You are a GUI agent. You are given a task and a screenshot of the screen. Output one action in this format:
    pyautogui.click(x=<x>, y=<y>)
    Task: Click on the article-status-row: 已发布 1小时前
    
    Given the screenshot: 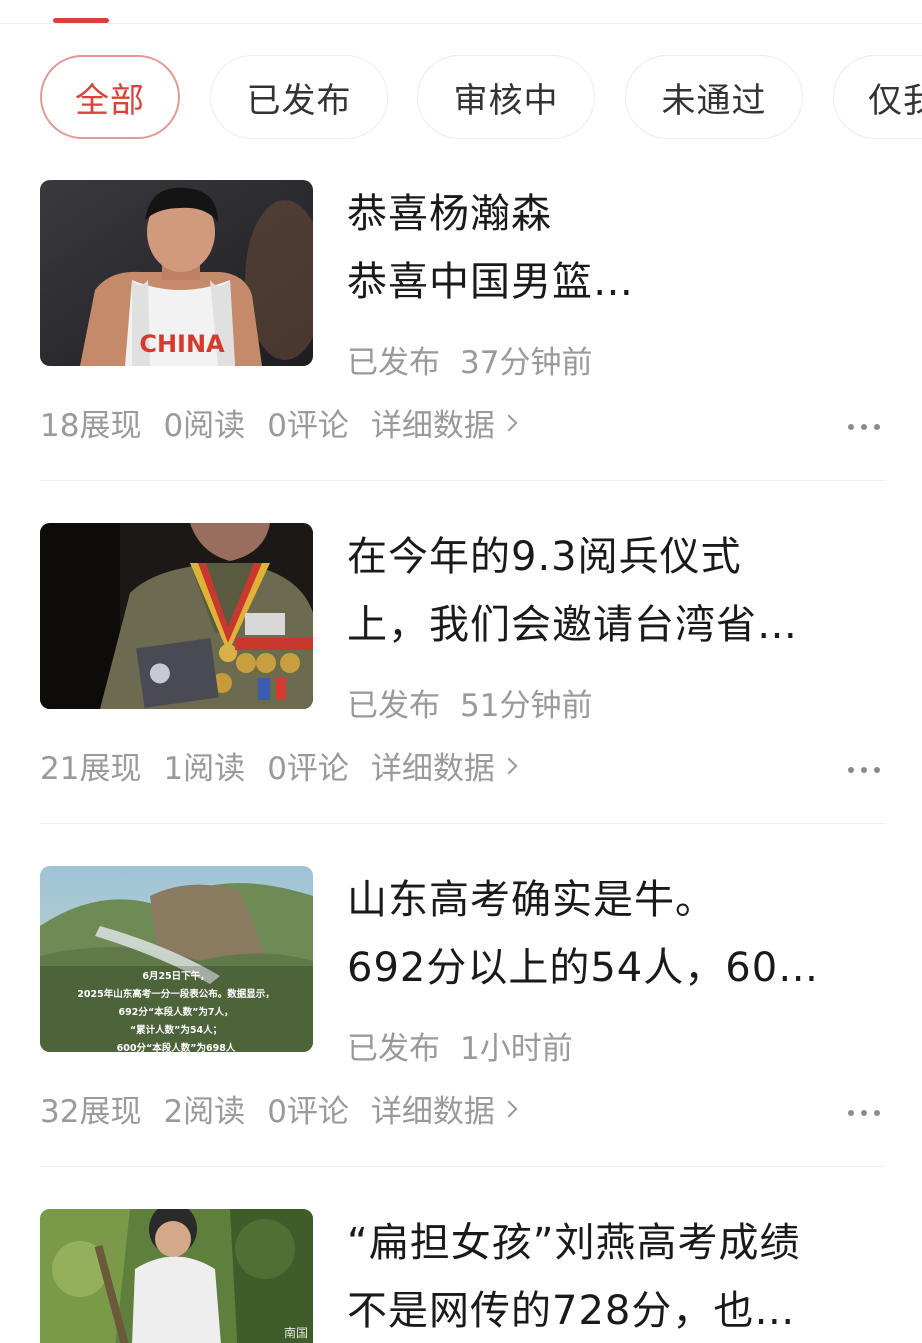 What is the action you would take?
    pyautogui.click(x=460, y=1045)
    